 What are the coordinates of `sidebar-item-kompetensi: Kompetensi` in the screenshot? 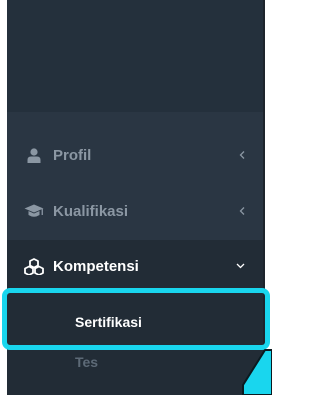 It's located at (135, 266).